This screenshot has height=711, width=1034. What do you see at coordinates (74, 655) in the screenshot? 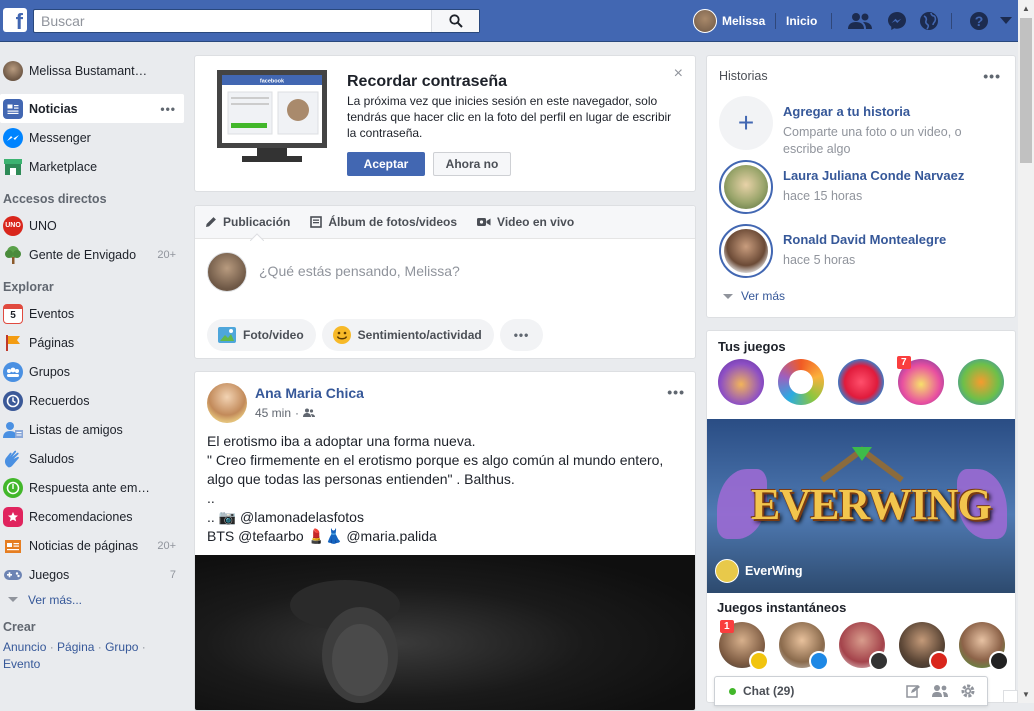
I see `create-links: Anuncio · Página · Grupo · Evento` at bounding box center [74, 655].